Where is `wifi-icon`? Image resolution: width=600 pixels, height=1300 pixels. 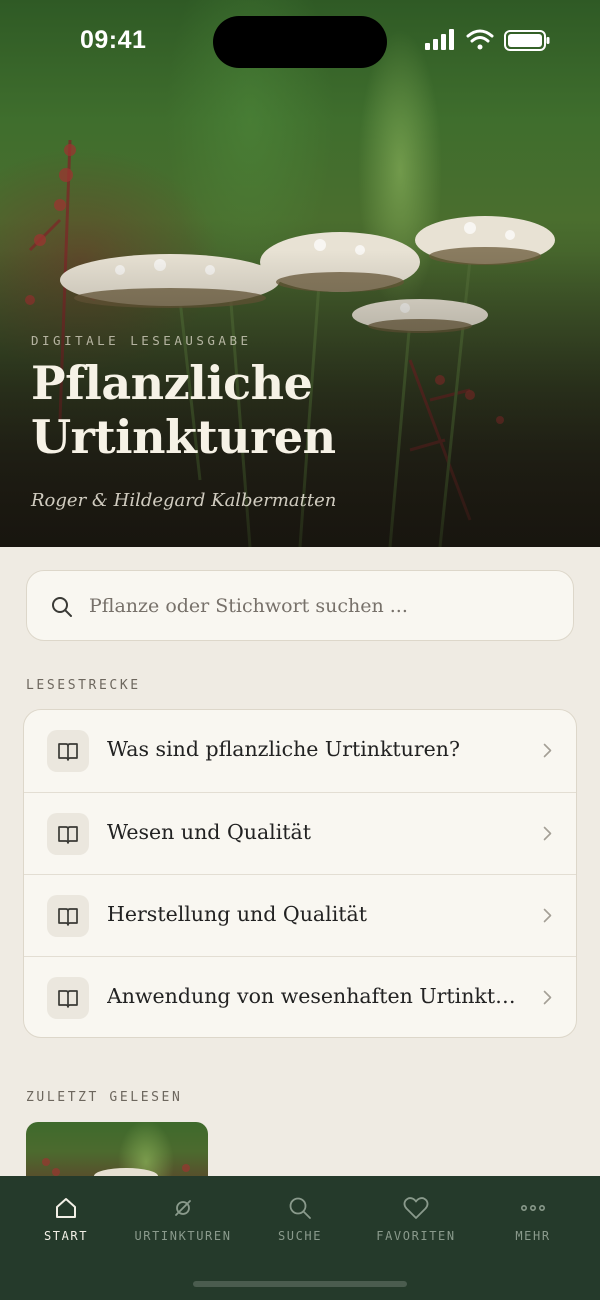 wifi-icon is located at coordinates (480, 39).